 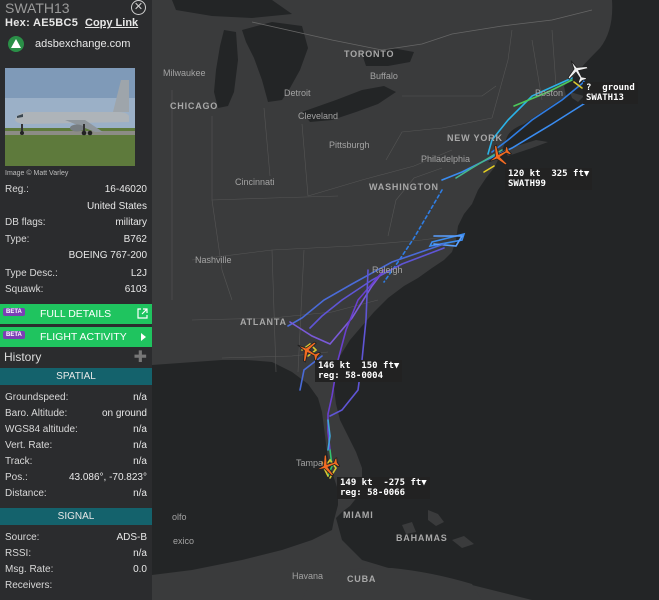 What do you see at coordinates (76, 413) in the screenshot?
I see `spatial-row: Baro. Altitude: on ground` at bounding box center [76, 413].